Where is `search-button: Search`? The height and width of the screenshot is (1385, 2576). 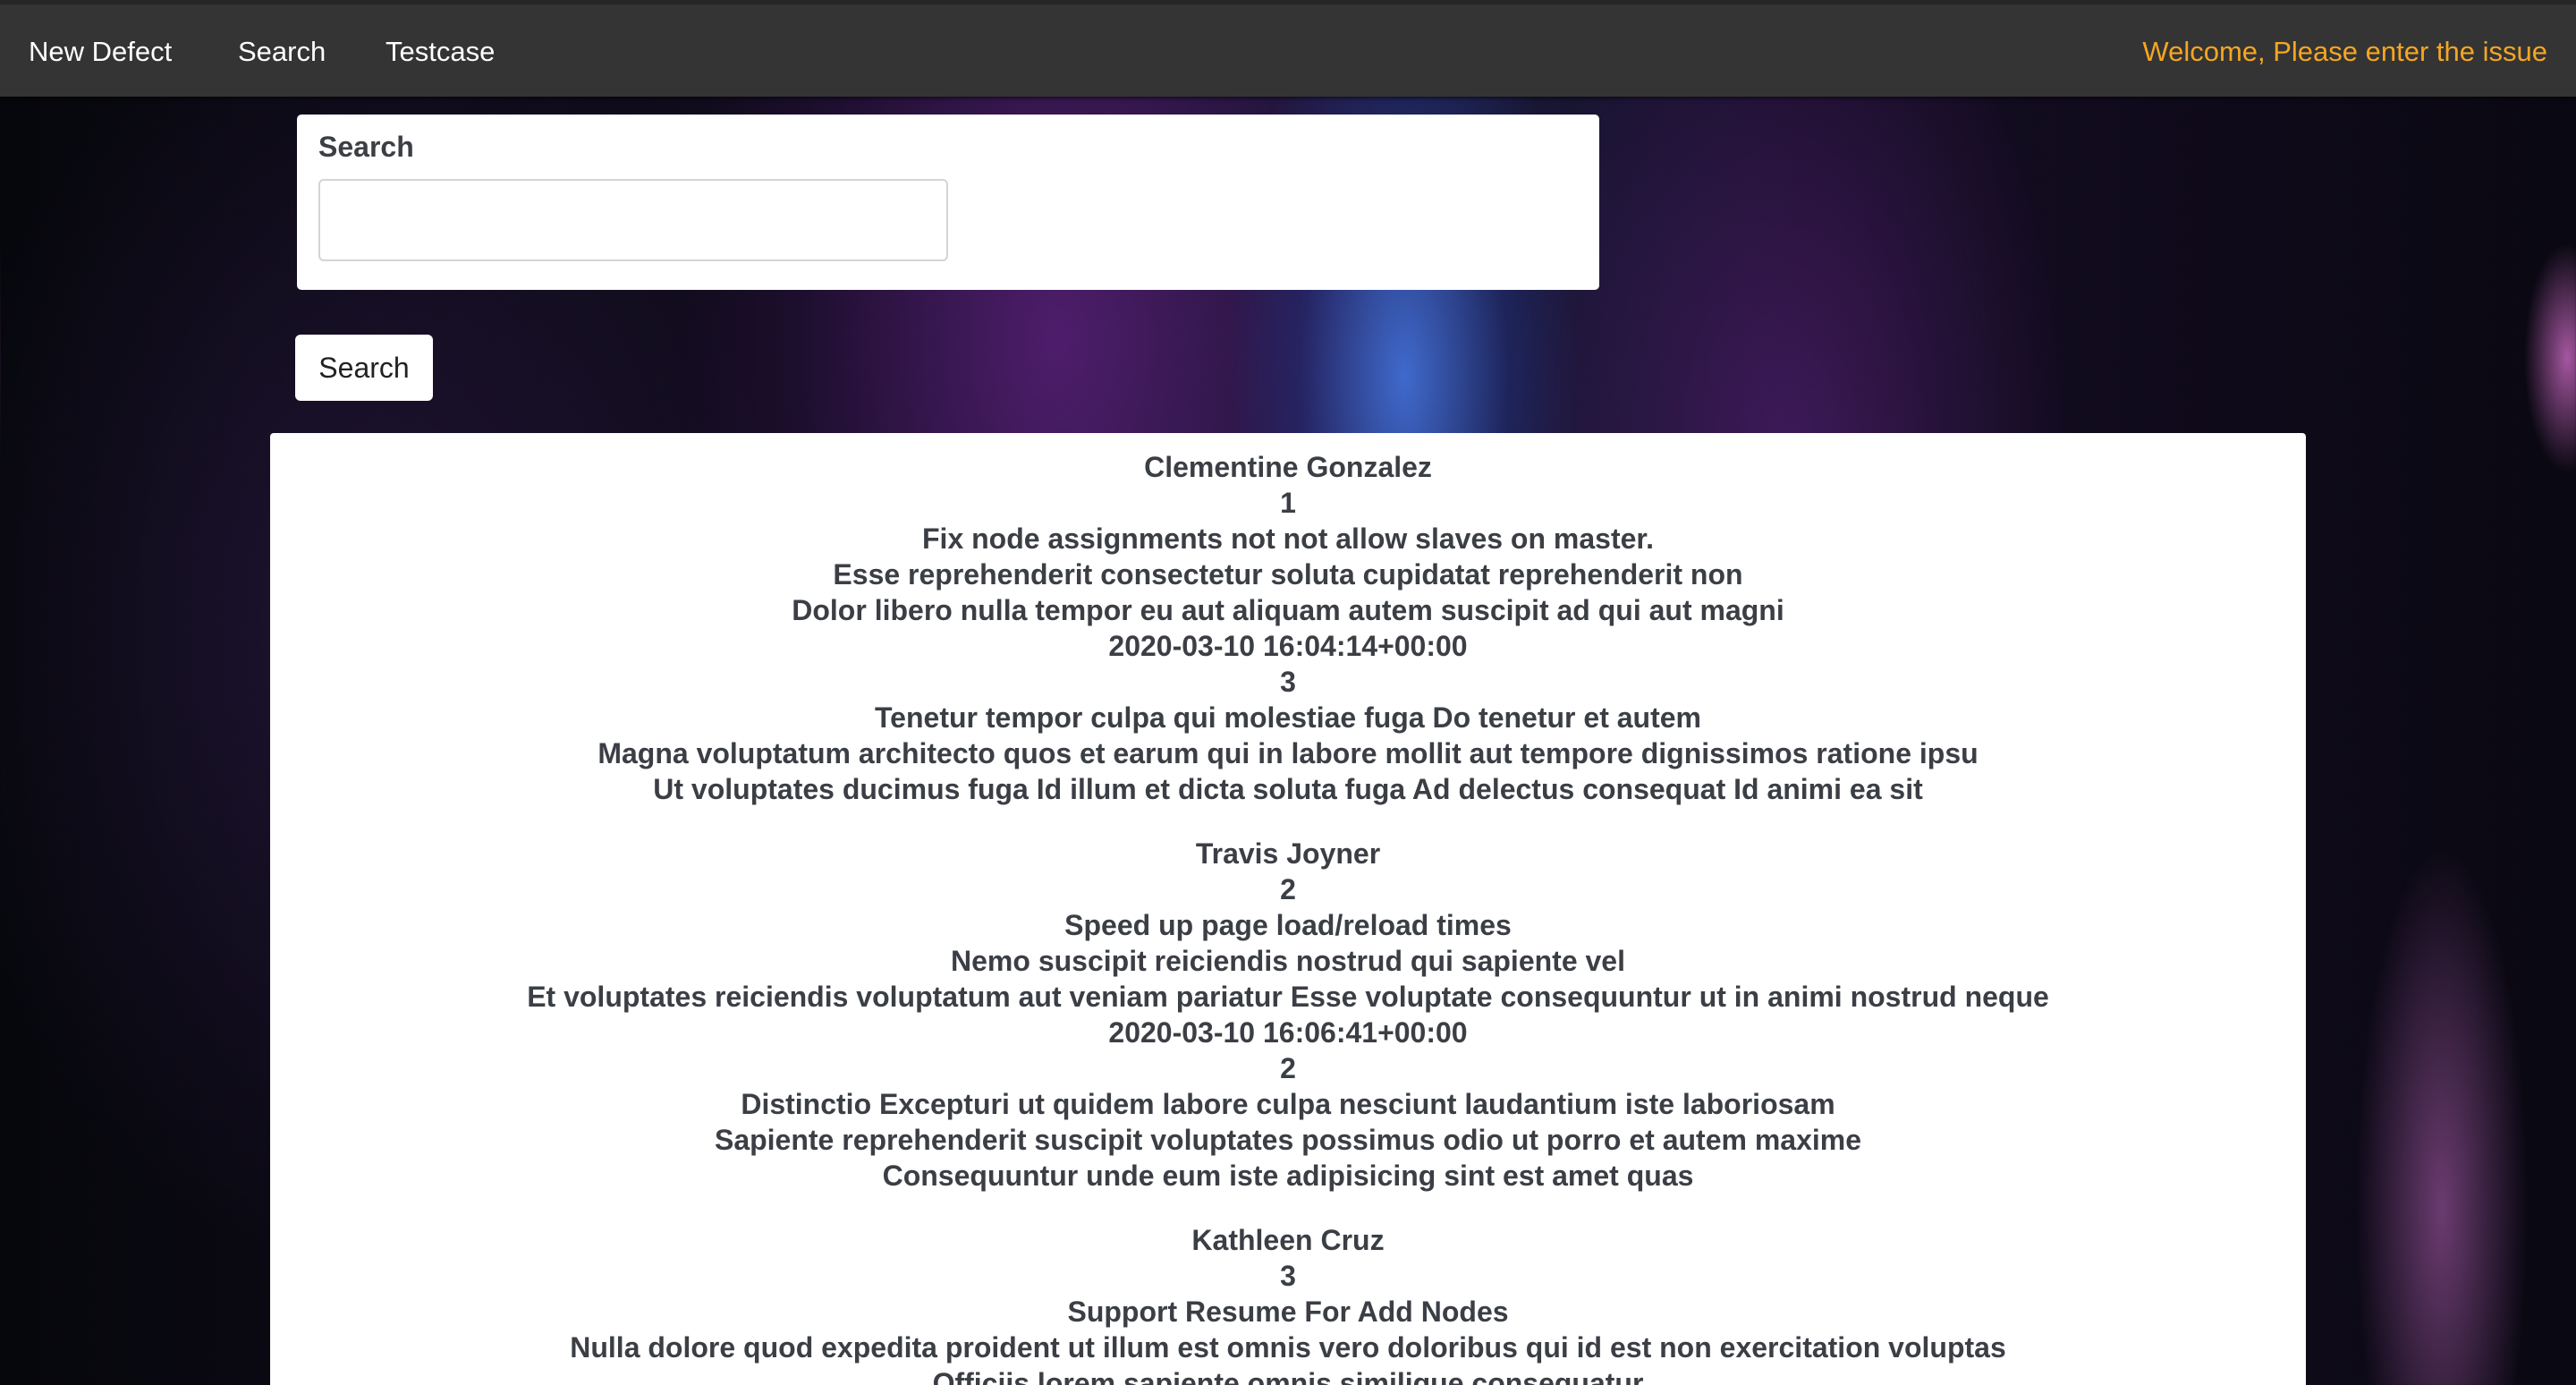 search-button: Search is located at coordinates (364, 368).